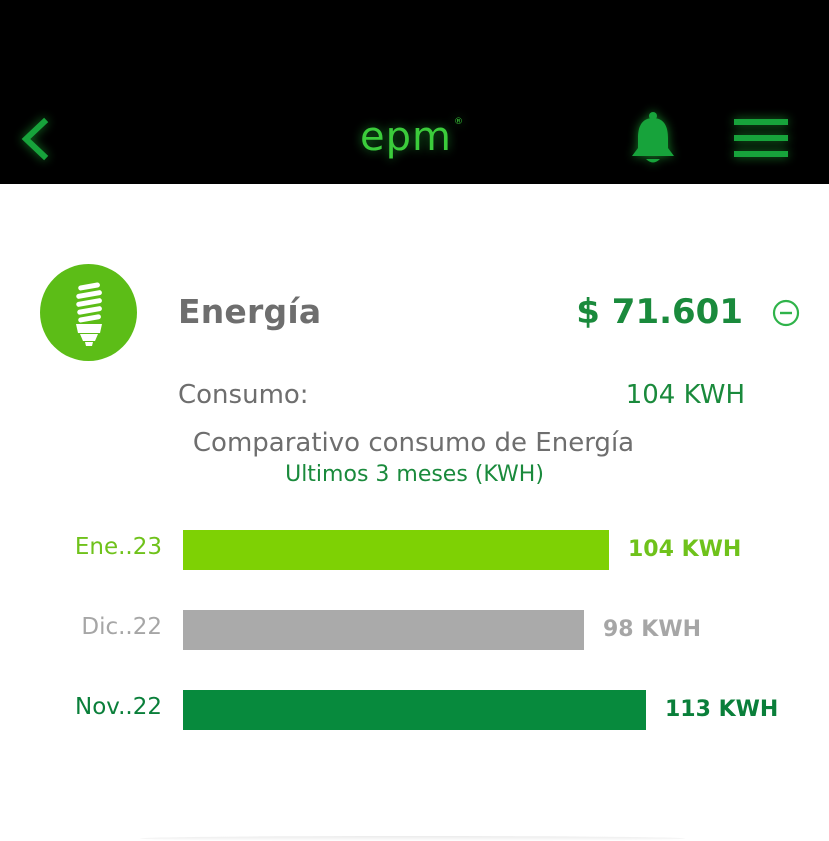 This screenshot has height=841, width=829. I want to click on energy-service-icon, so click(88, 312).